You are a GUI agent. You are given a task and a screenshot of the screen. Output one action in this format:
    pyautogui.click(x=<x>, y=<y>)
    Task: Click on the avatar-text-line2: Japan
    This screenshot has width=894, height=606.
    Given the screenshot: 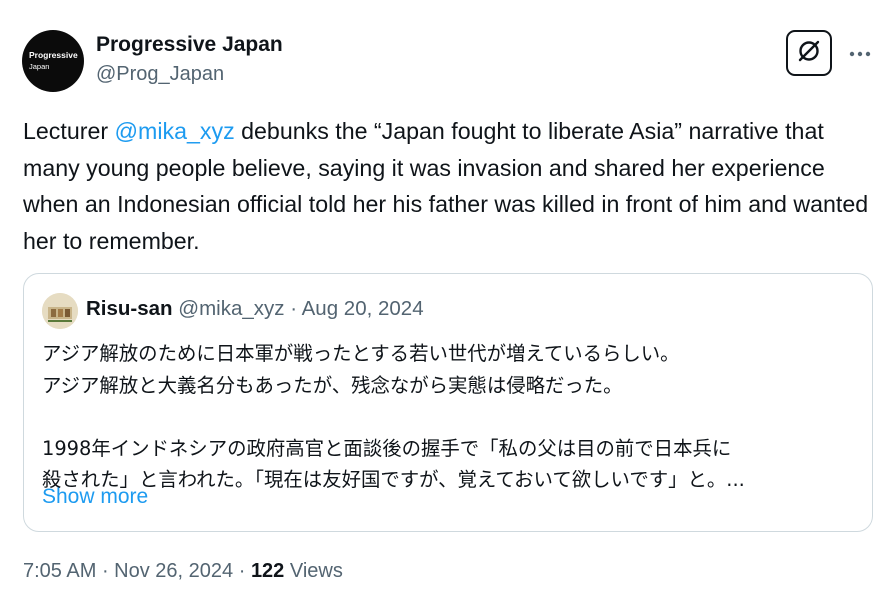 What is the action you would take?
    pyautogui.click(x=39, y=66)
    